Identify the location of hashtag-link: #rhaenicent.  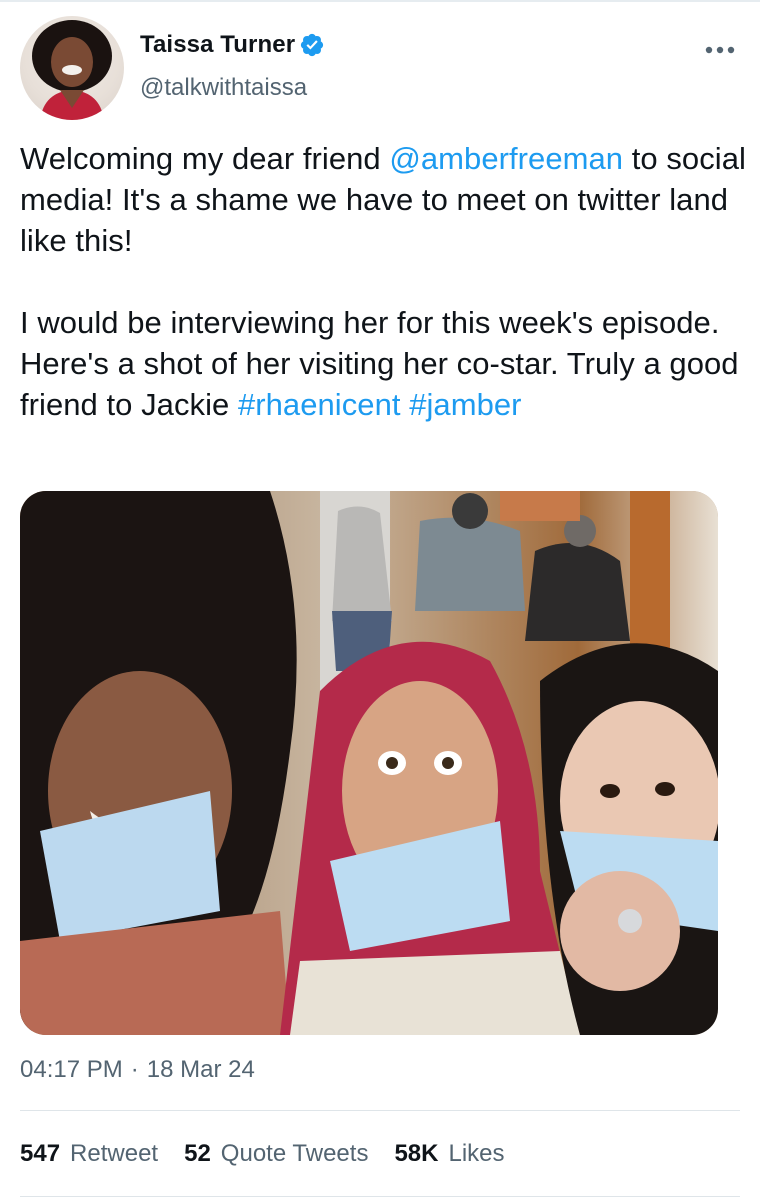
(319, 404).